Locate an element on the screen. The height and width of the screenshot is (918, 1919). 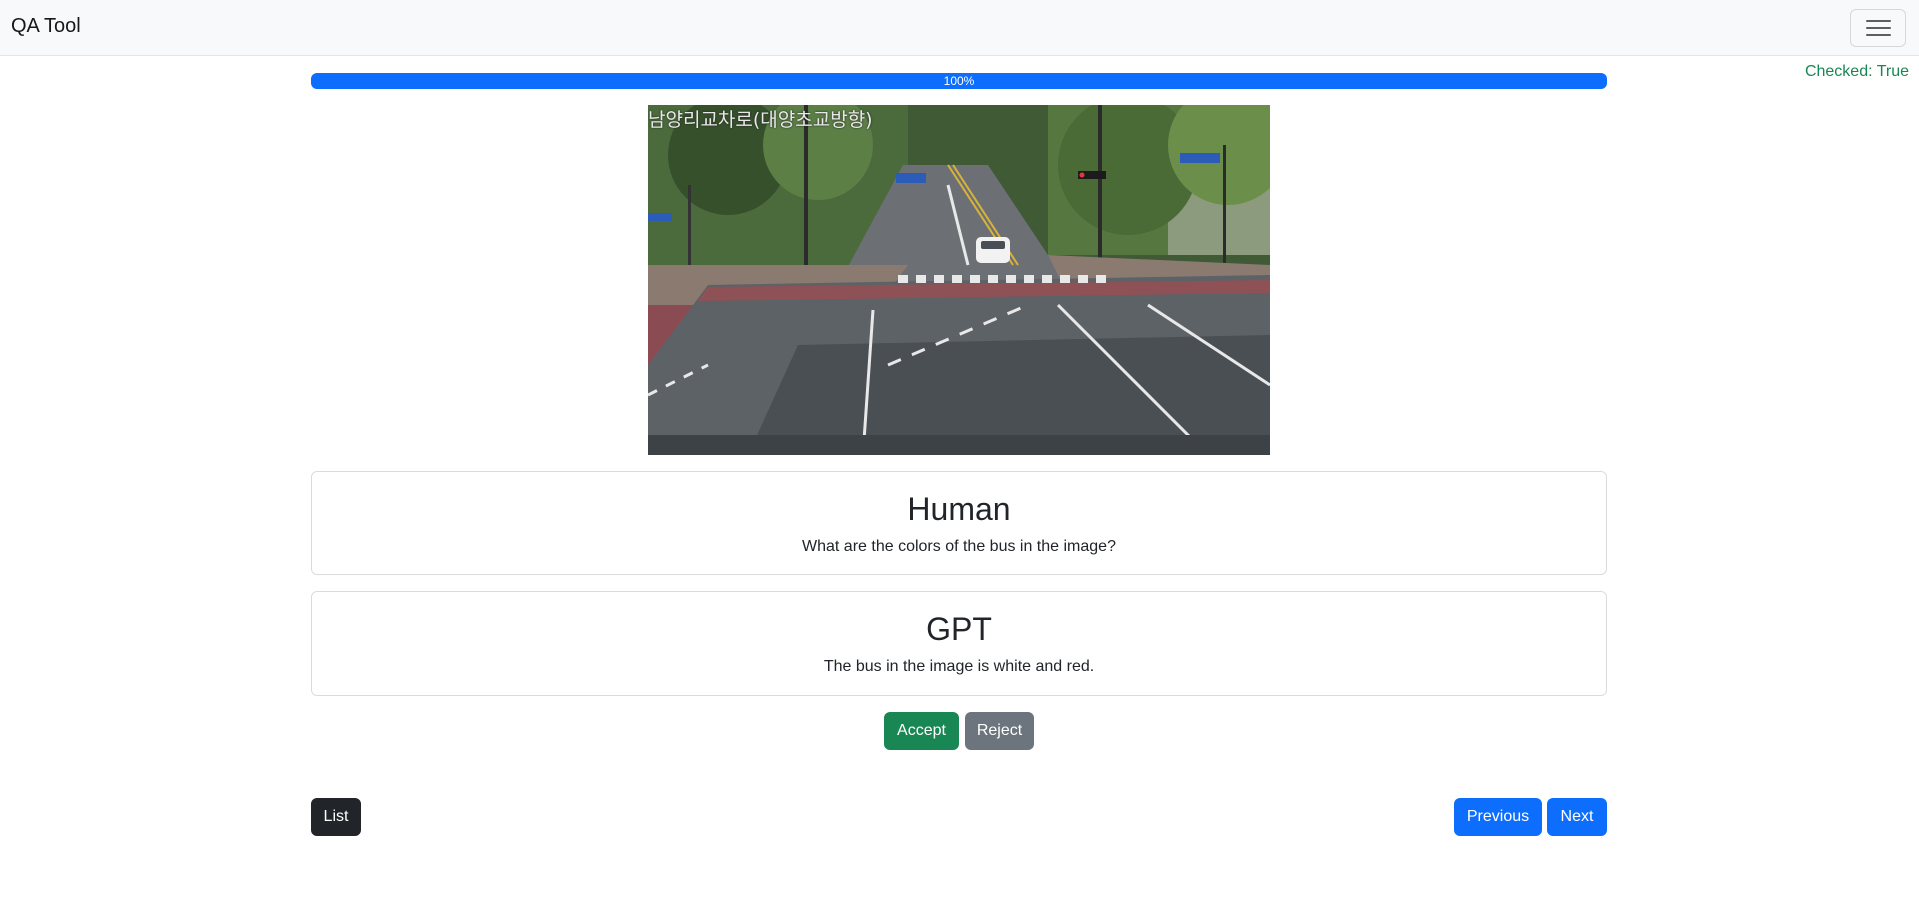
checked-status: Checked: True is located at coordinates (1856, 71).